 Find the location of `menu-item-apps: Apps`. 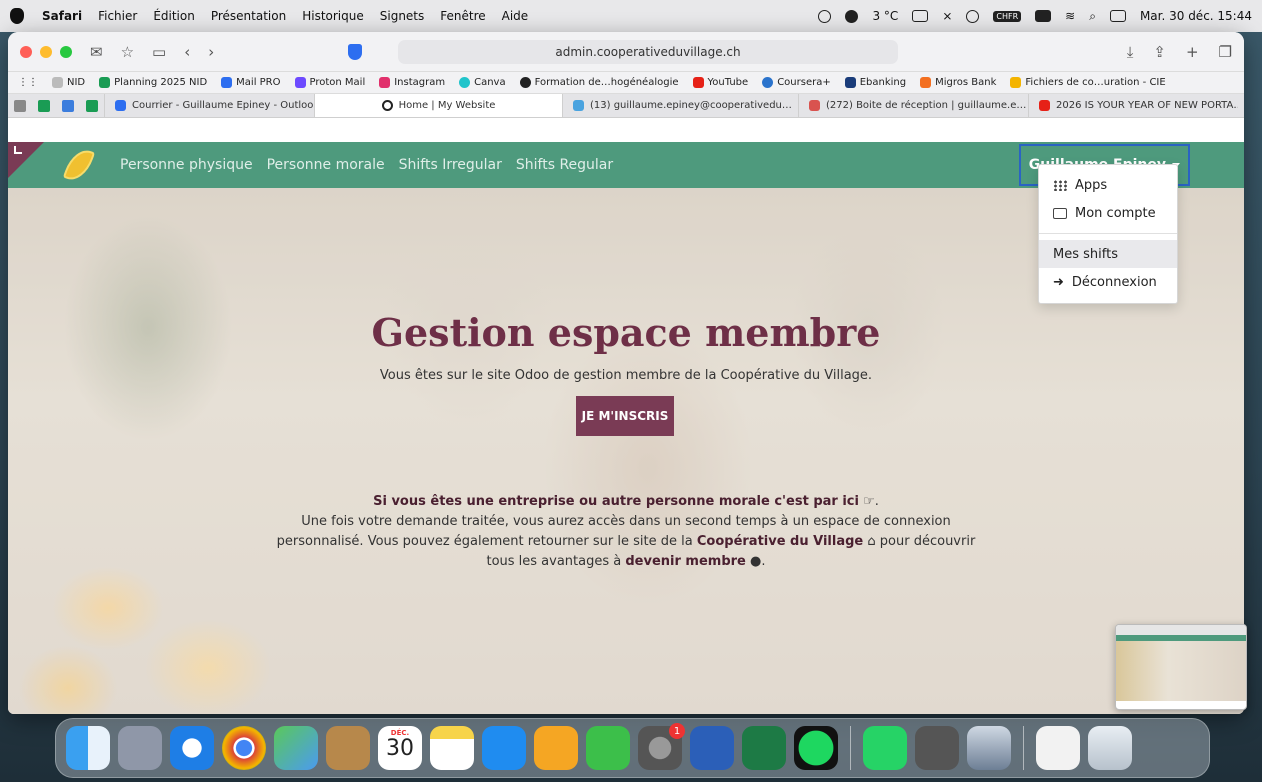

menu-item-apps: Apps is located at coordinates (1108, 185).